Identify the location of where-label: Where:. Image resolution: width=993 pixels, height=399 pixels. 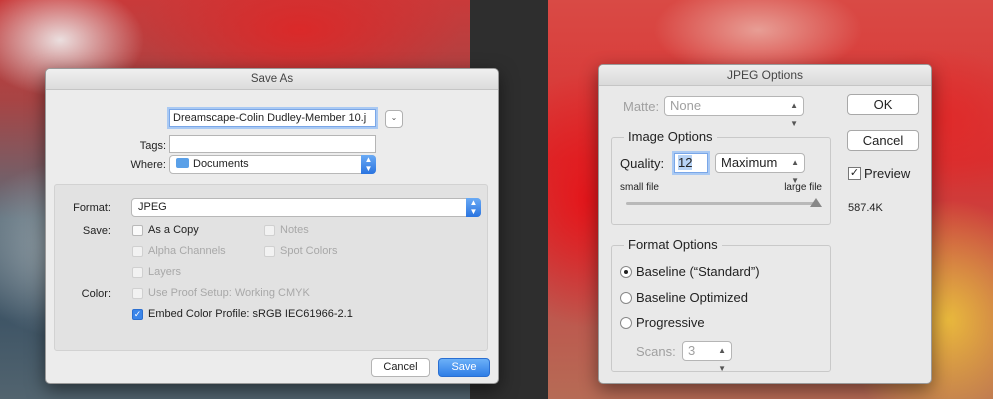
(148, 165).